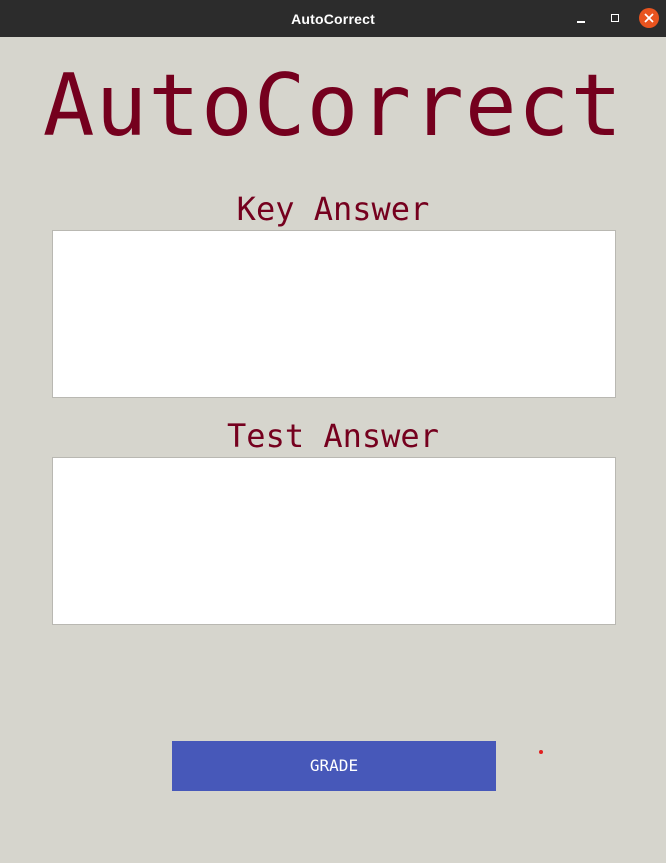  I want to click on key-answer-label: Key Answer, so click(333, 209).